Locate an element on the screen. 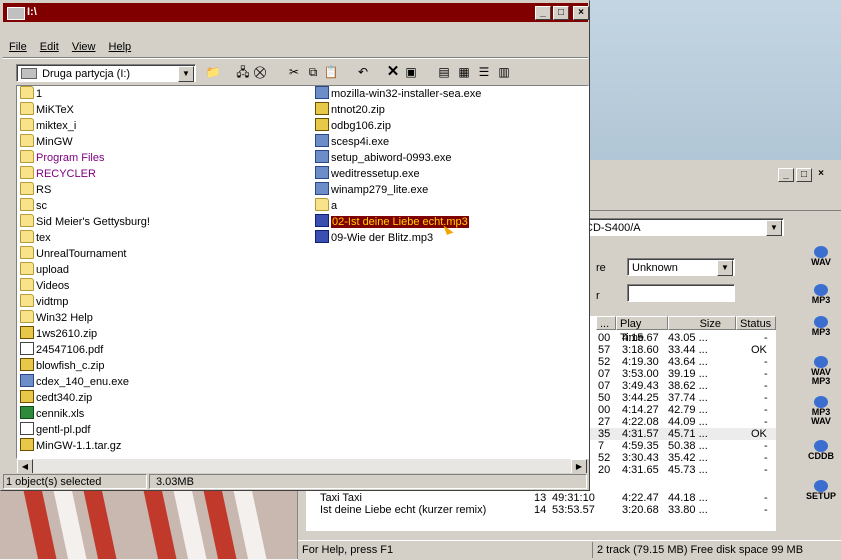 The image size is (841, 560). file-item: UnrealTournament is located at coordinates (73, 254).